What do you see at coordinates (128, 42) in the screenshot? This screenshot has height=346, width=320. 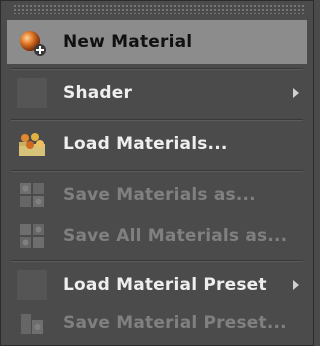 I see `menu-item-label: New Material` at bounding box center [128, 42].